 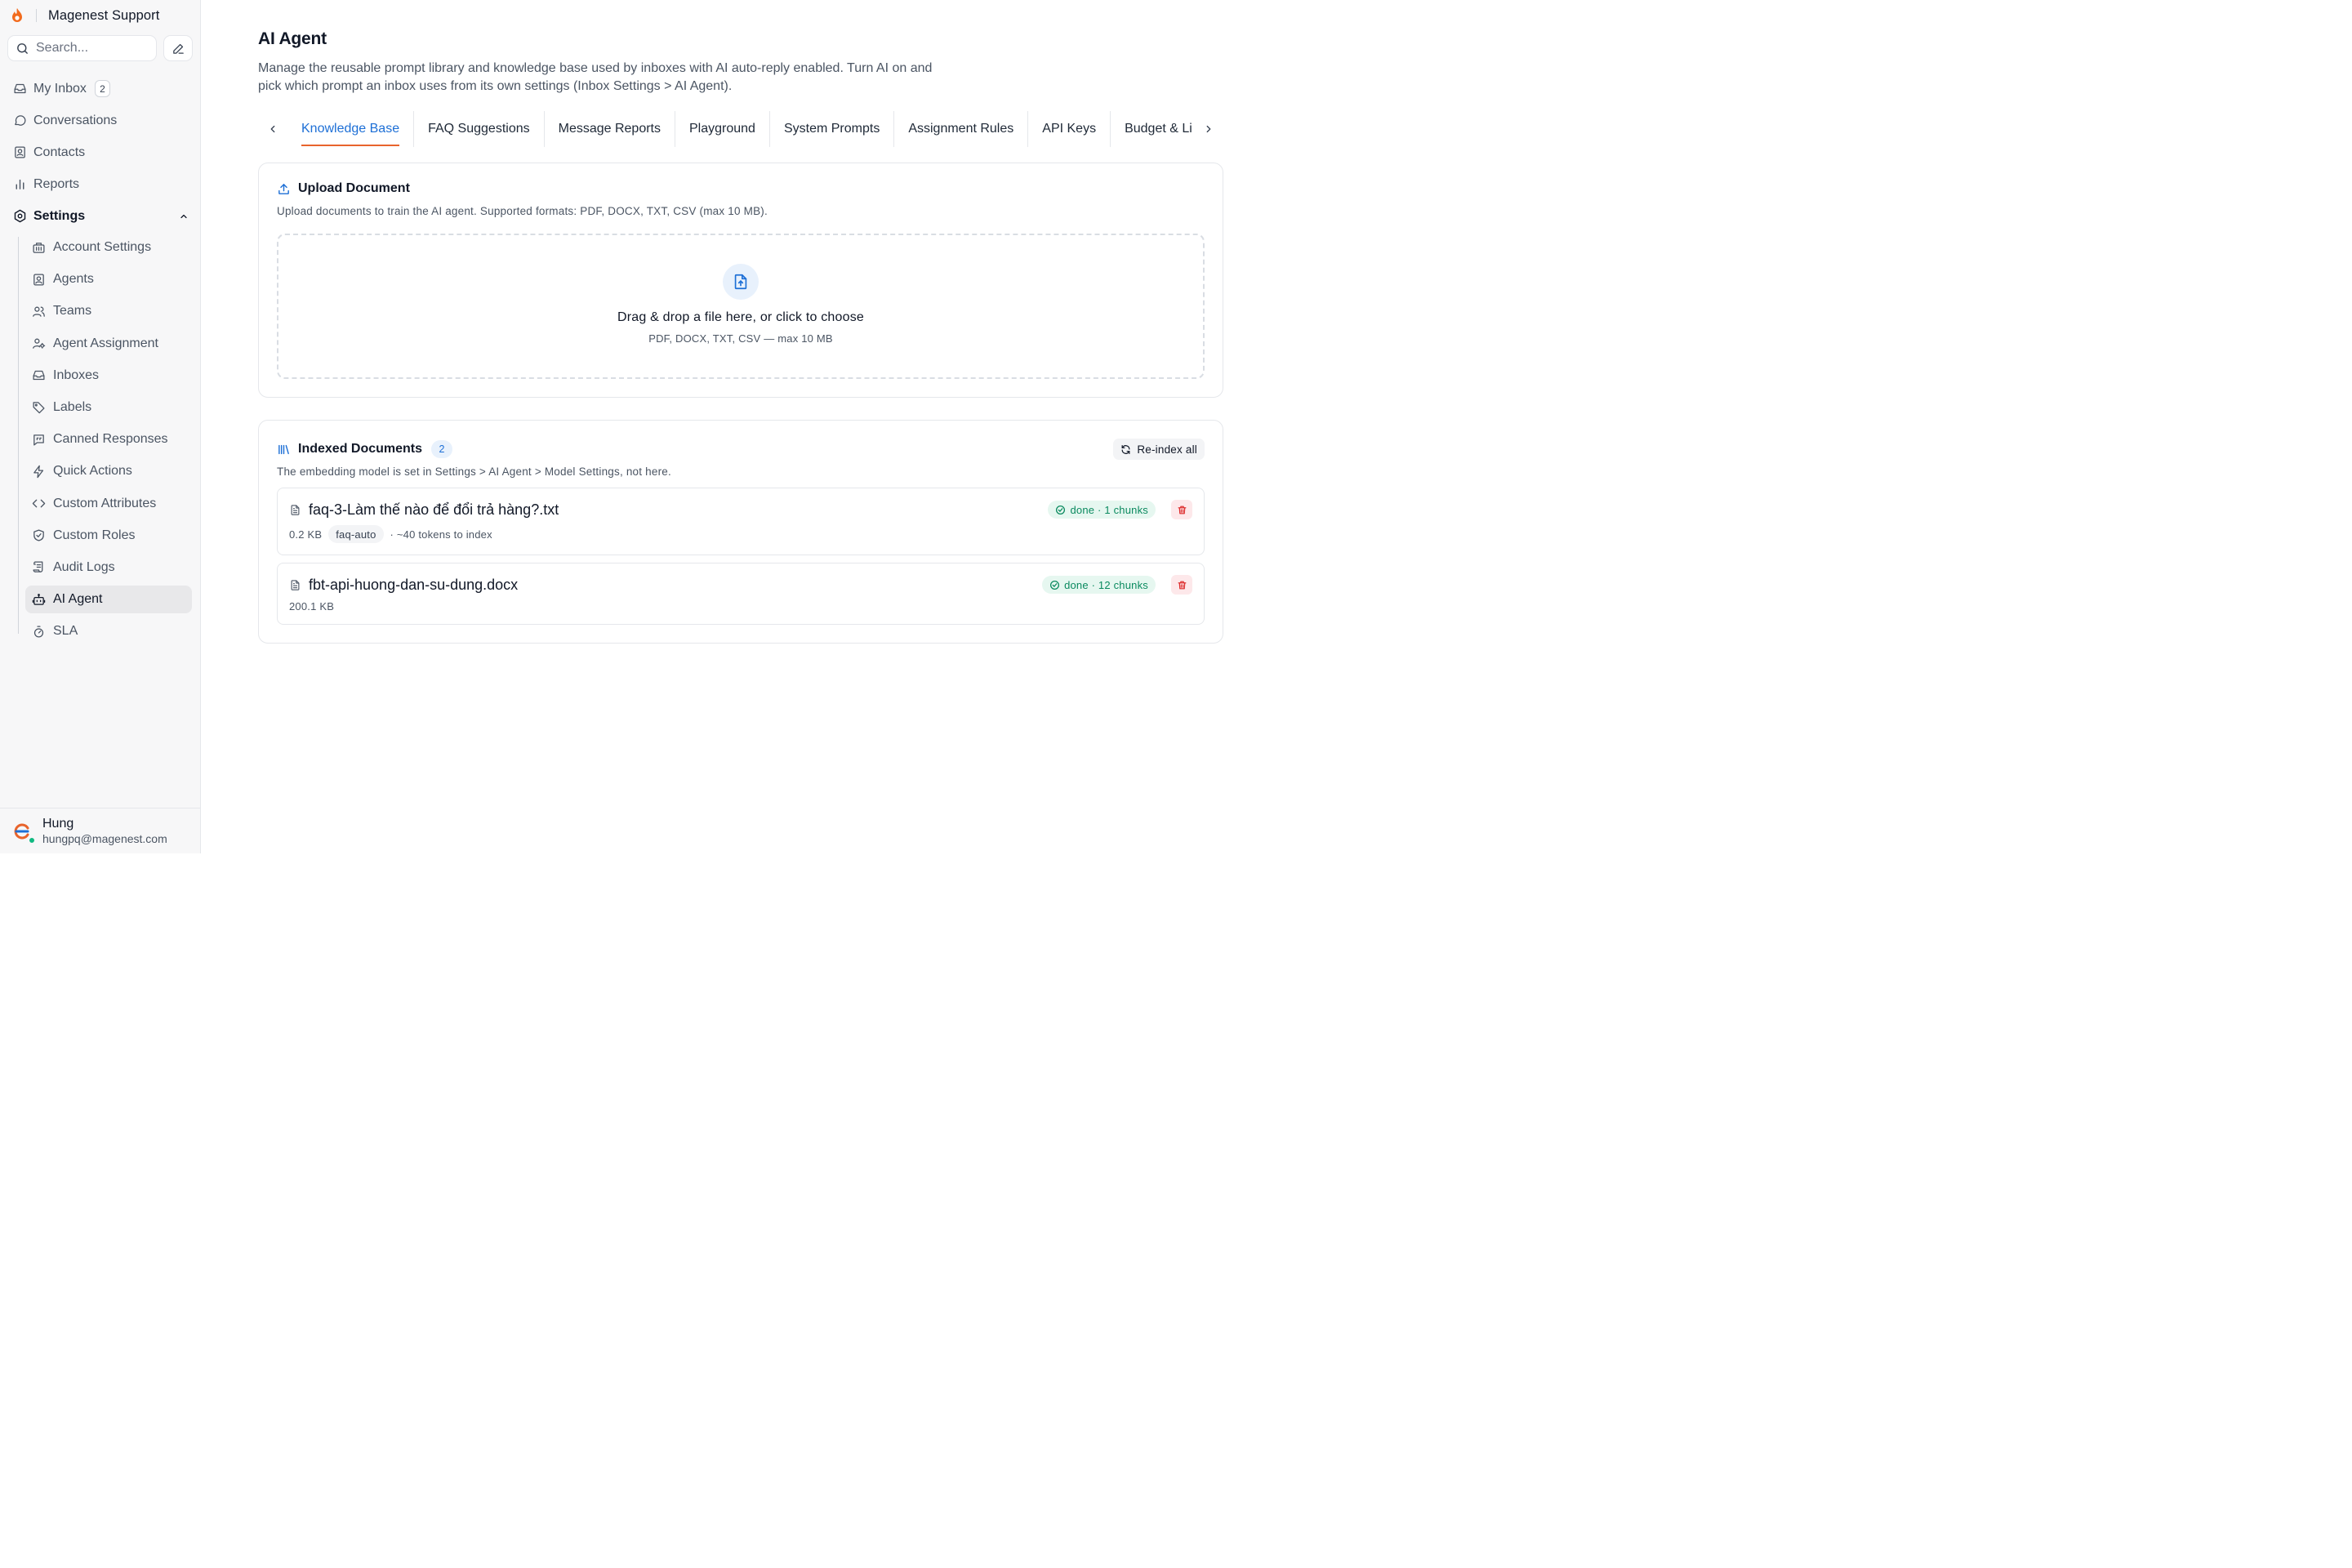 What do you see at coordinates (72, 311) in the screenshot?
I see `settings-item-label: Teams` at bounding box center [72, 311].